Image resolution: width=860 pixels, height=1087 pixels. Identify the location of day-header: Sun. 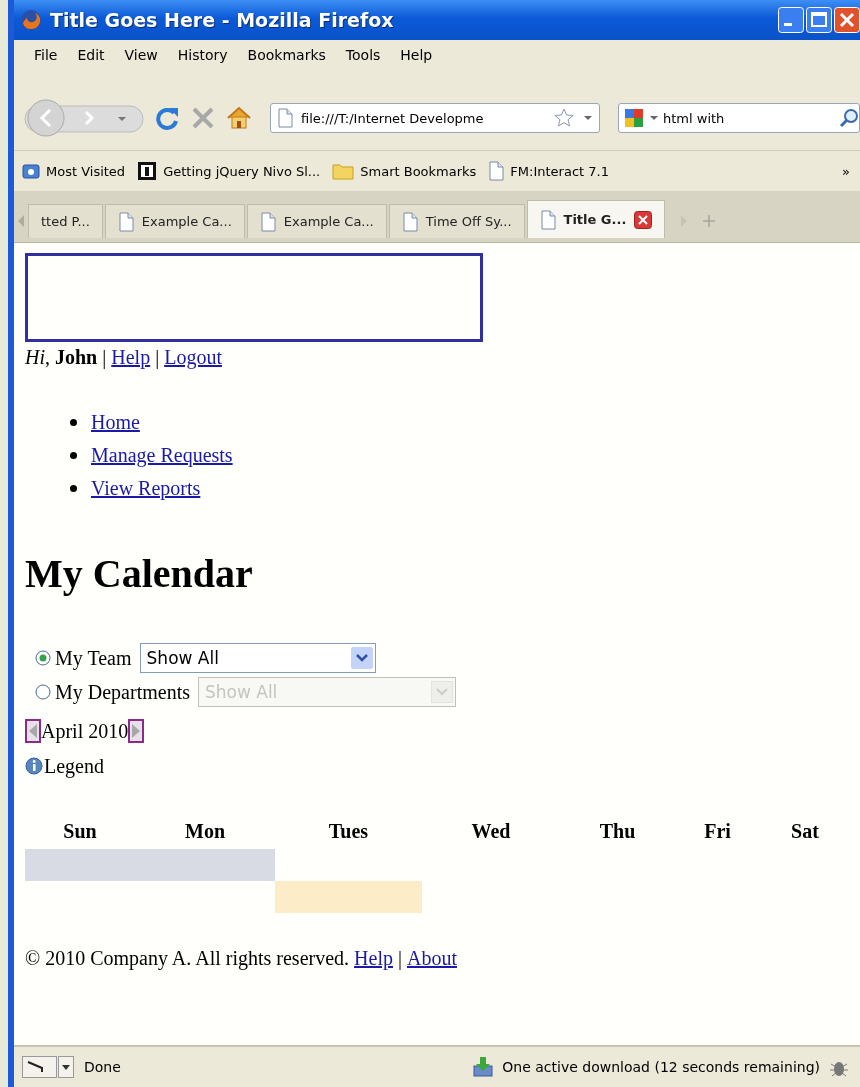
(80, 831).